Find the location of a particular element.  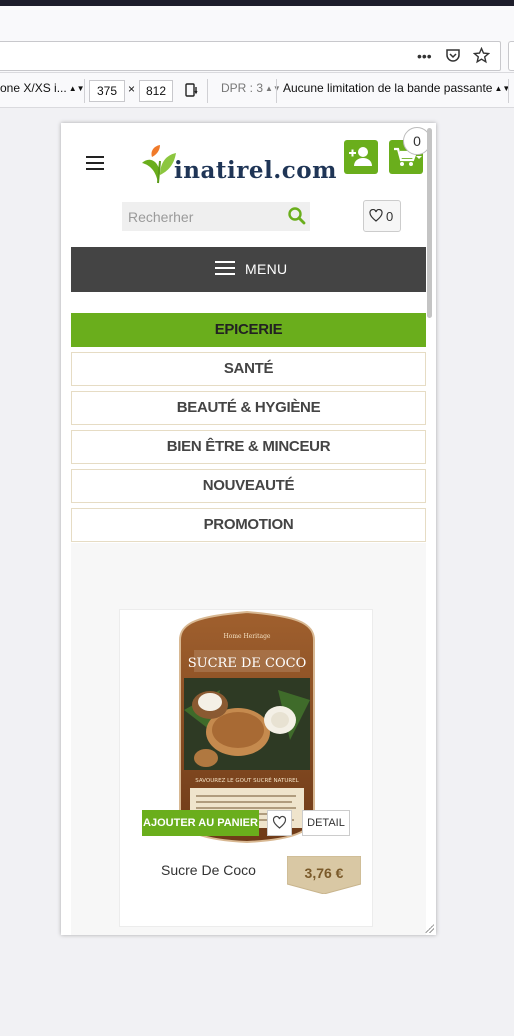

dpr-selector: DPR : 3 ▲▼ is located at coordinates (251, 88).